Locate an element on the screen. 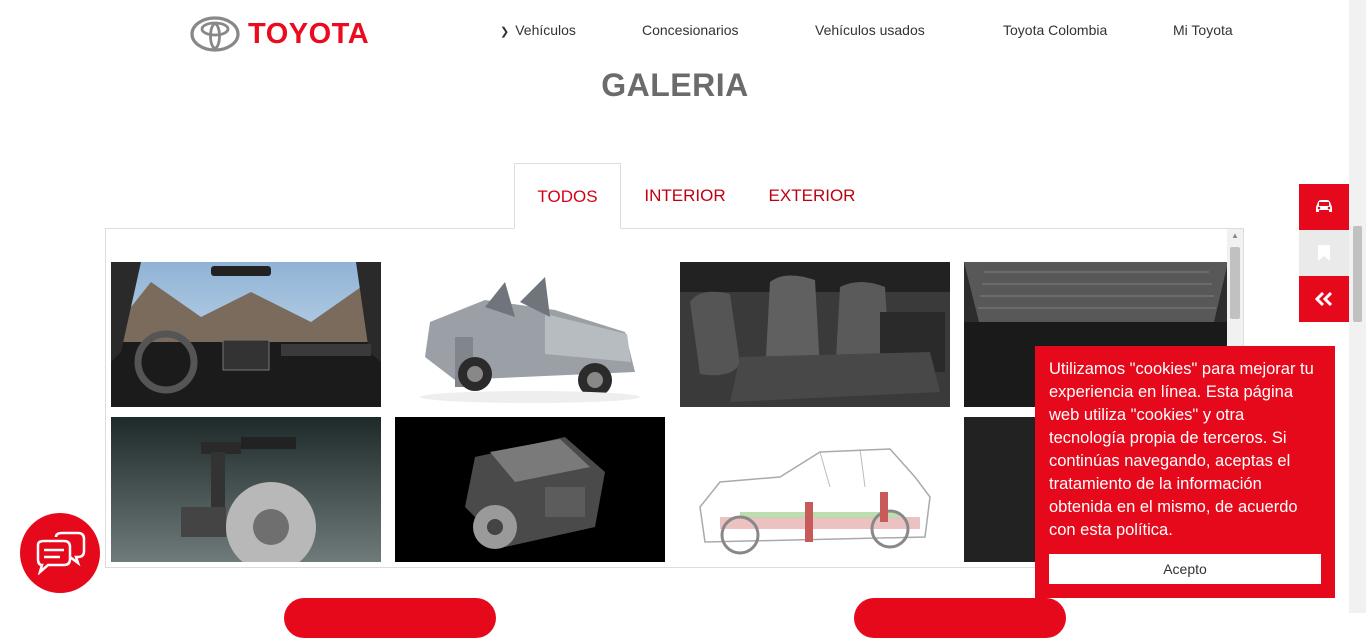 Image resolution: width=1366 pixels, height=638 pixels. gallery-image-dashboard is located at coordinates (246, 334).